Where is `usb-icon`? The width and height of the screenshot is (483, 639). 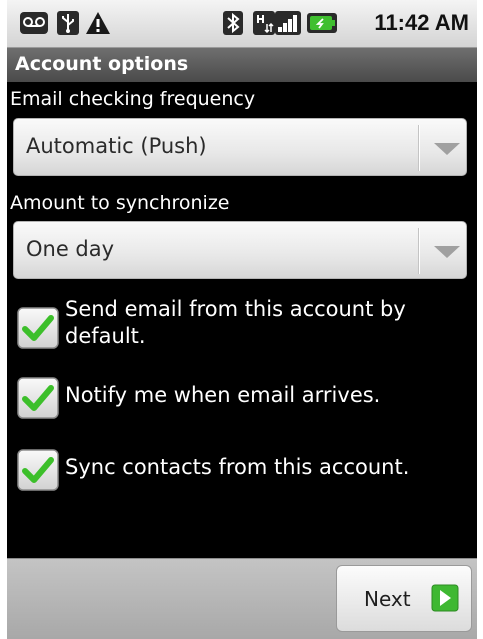 usb-icon is located at coordinates (68, 23).